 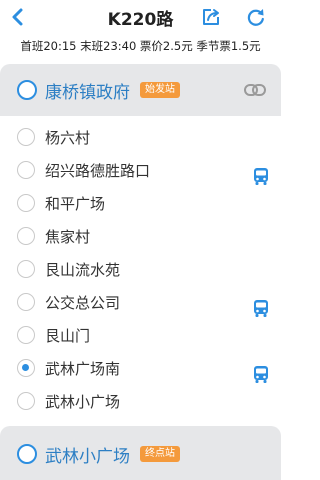 What do you see at coordinates (83, 369) in the screenshot?
I see `stop-name: 武林广场南` at bounding box center [83, 369].